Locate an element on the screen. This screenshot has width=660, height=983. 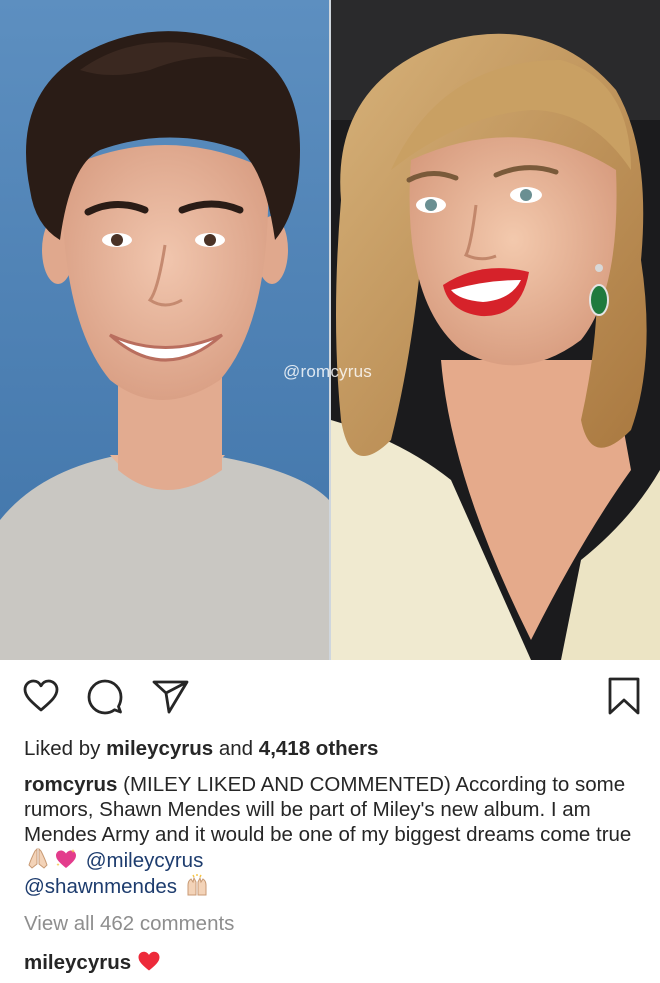
comment-bubble-icon is located at coordinates (105, 697).